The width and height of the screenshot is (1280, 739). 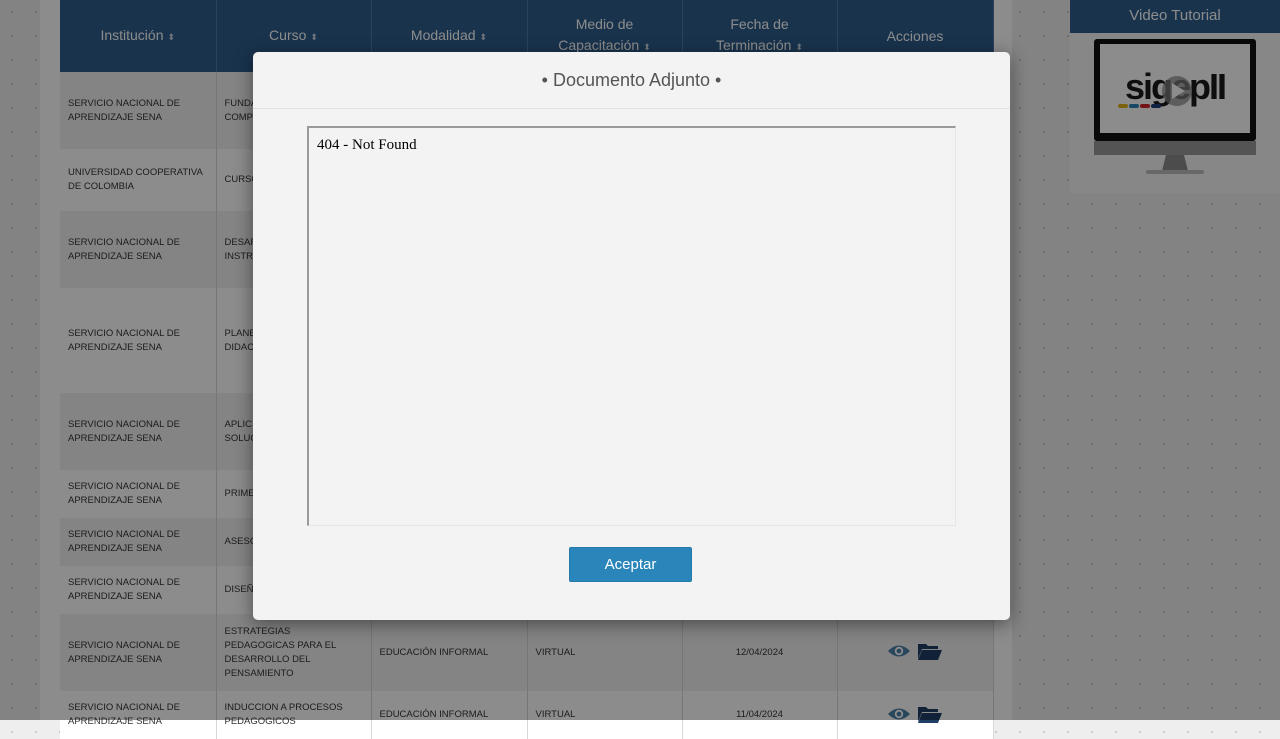 I want to click on modal-title: • Documento Adjunto •, so click(x=631, y=80).